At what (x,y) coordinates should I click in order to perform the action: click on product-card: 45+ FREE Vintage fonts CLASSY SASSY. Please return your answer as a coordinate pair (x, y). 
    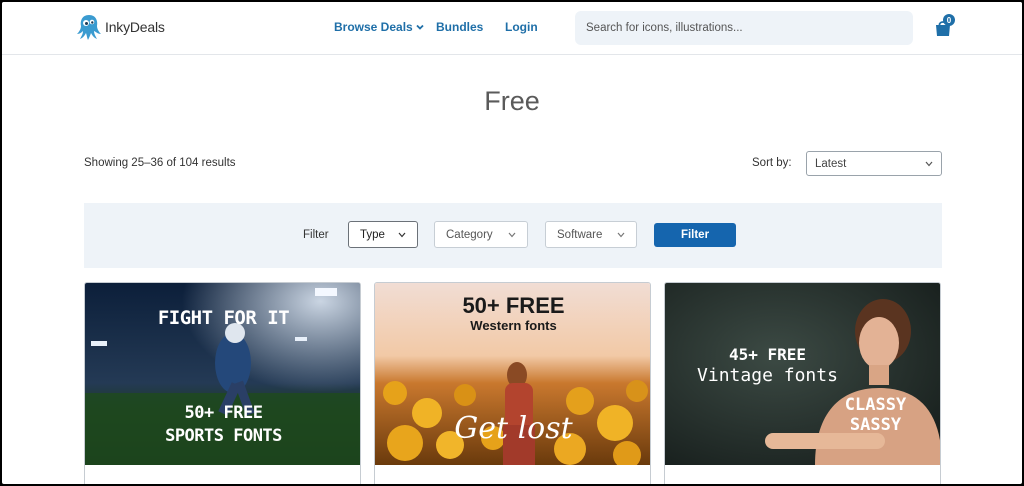
    Looking at the image, I should click on (802, 383).